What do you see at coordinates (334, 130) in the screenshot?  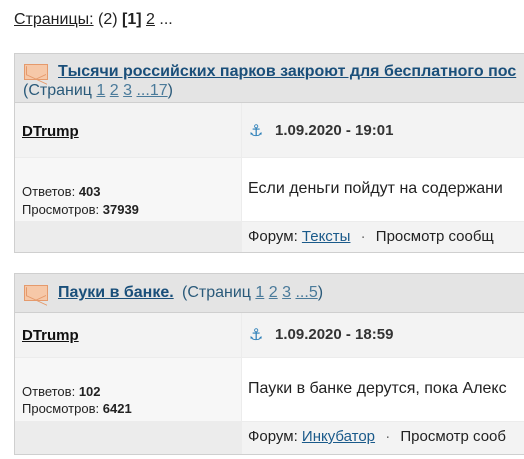 I see `post-date: 1.09.2020 - 19:01` at bounding box center [334, 130].